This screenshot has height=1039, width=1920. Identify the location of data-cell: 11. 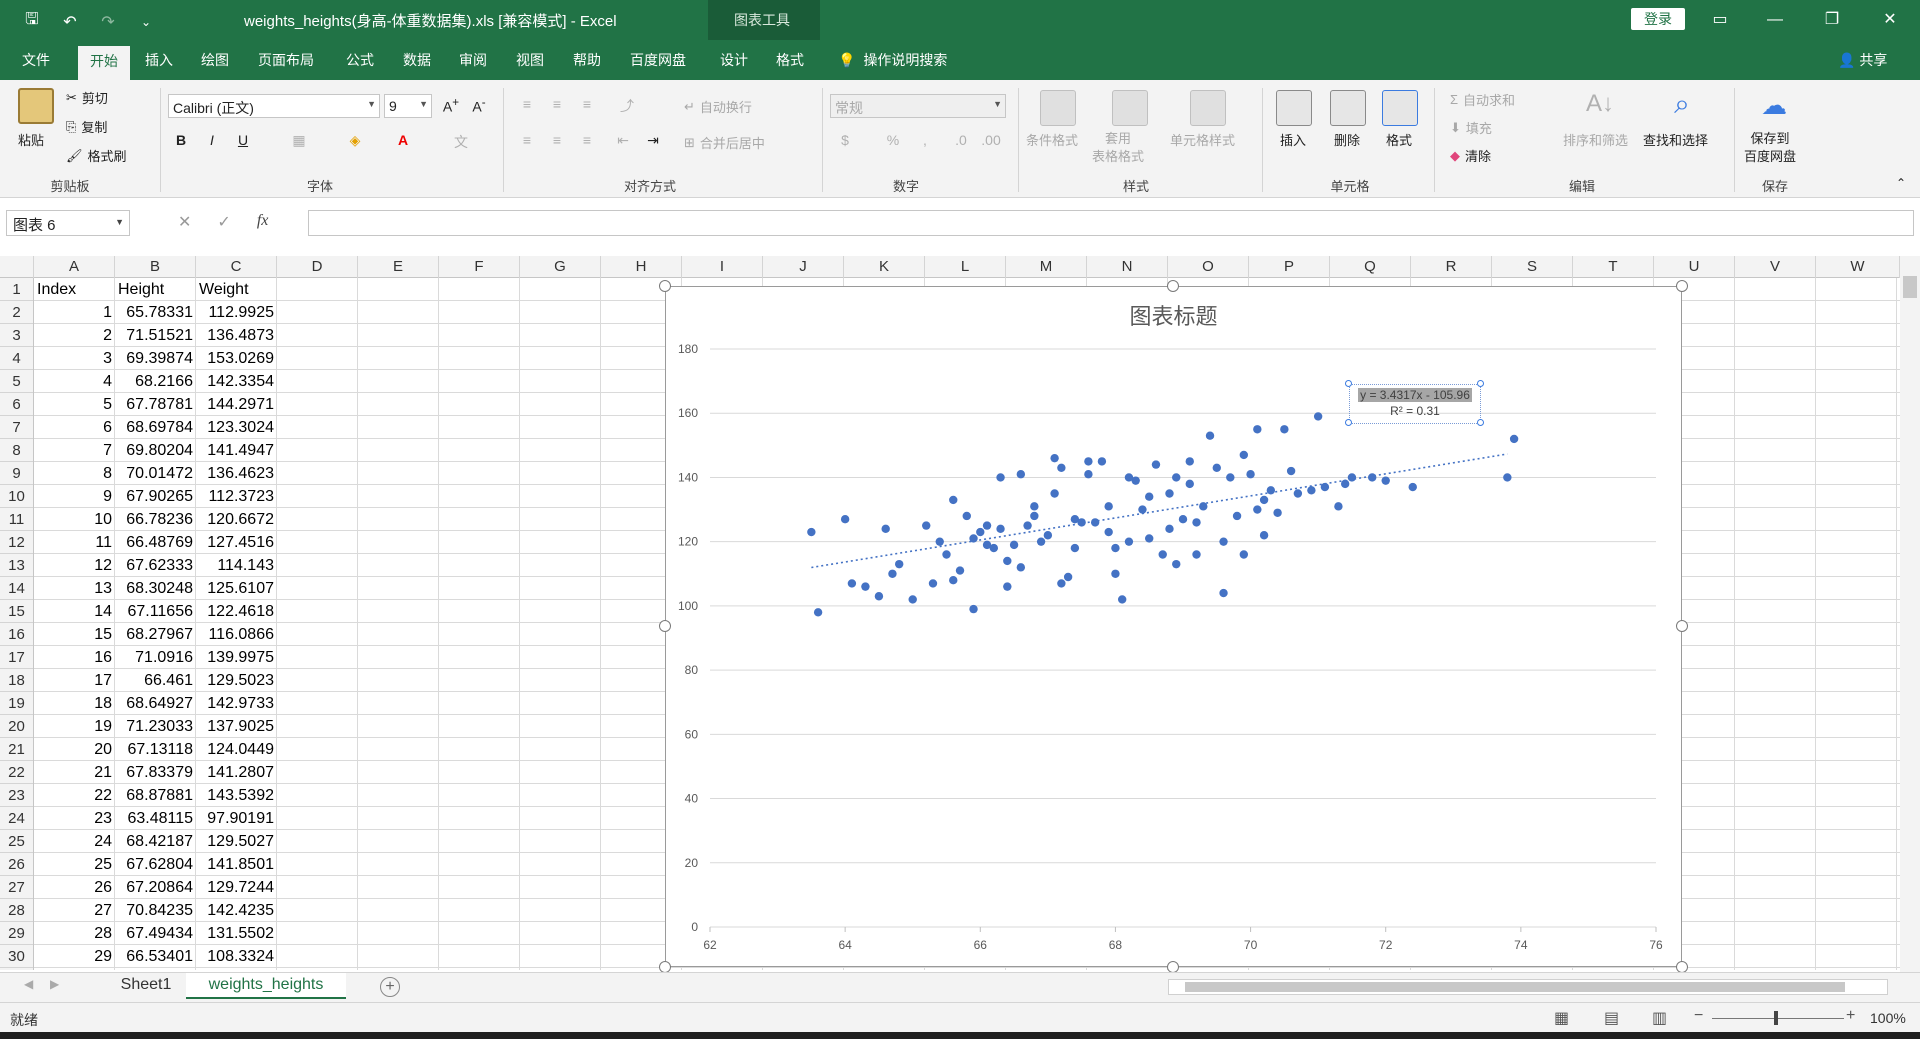
(74, 542).